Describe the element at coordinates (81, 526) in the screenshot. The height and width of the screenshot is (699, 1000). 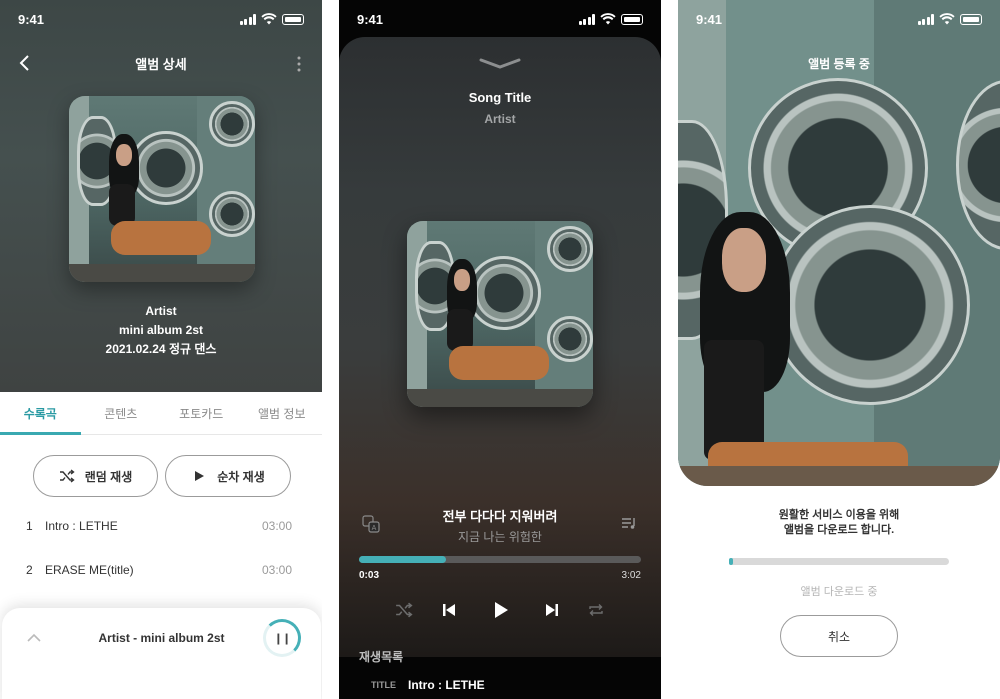
I see `track-title: Intro : LETHE` at that location.